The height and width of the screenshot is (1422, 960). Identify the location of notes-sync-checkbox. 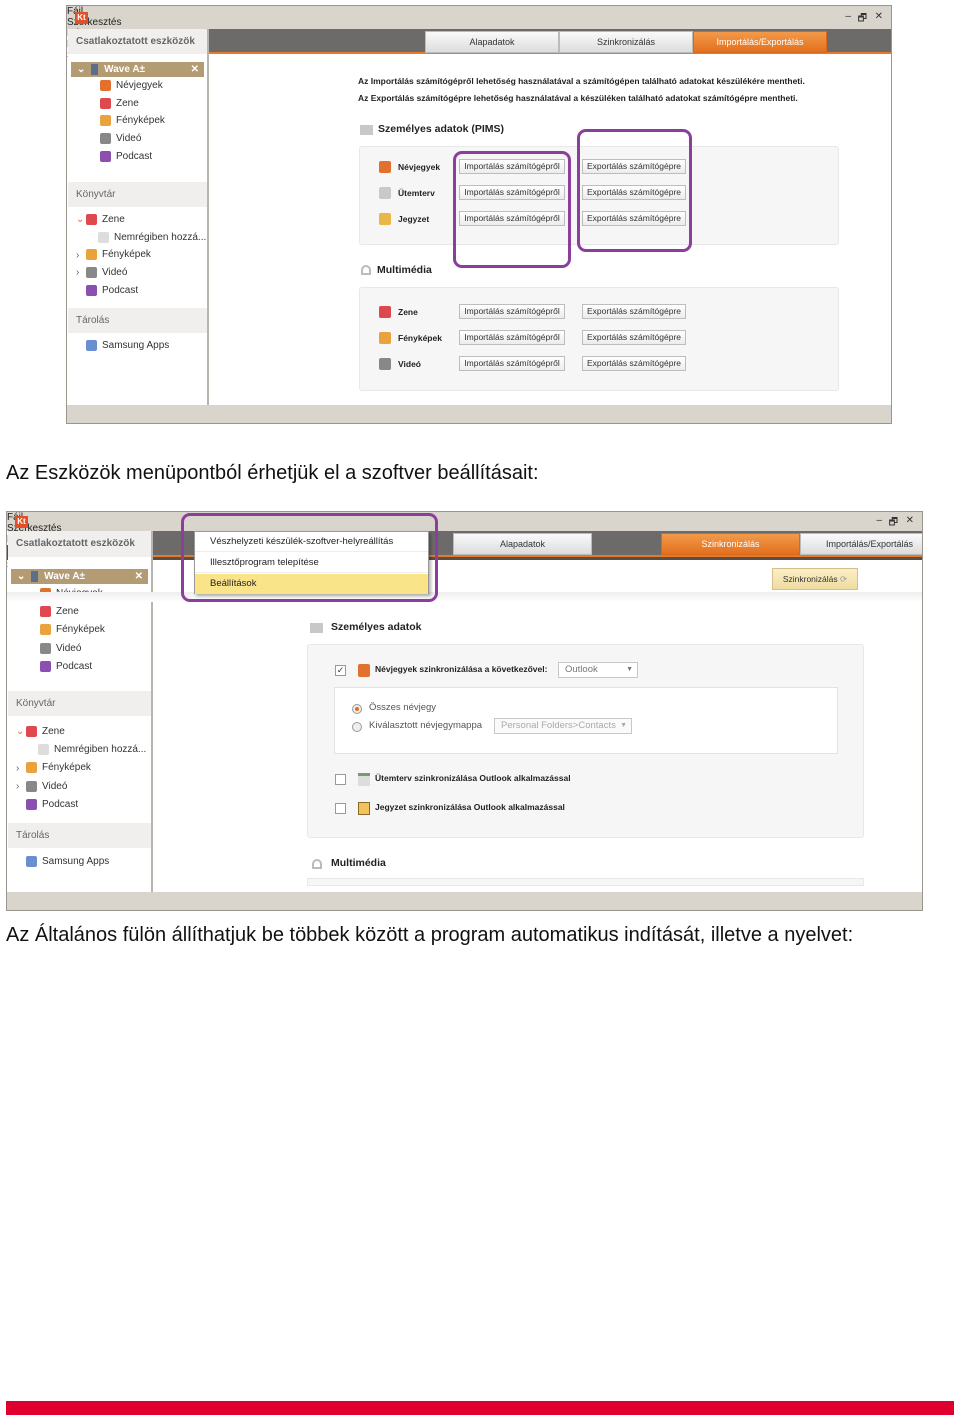
(340, 808).